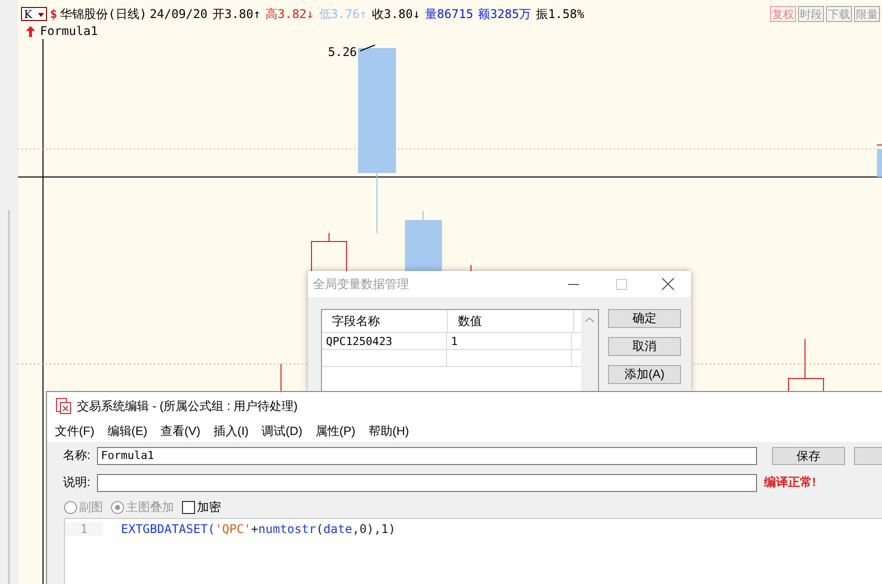 This screenshot has width=882, height=584. Describe the element at coordinates (69, 31) in the screenshot. I see `formula-name: Formula1` at that location.